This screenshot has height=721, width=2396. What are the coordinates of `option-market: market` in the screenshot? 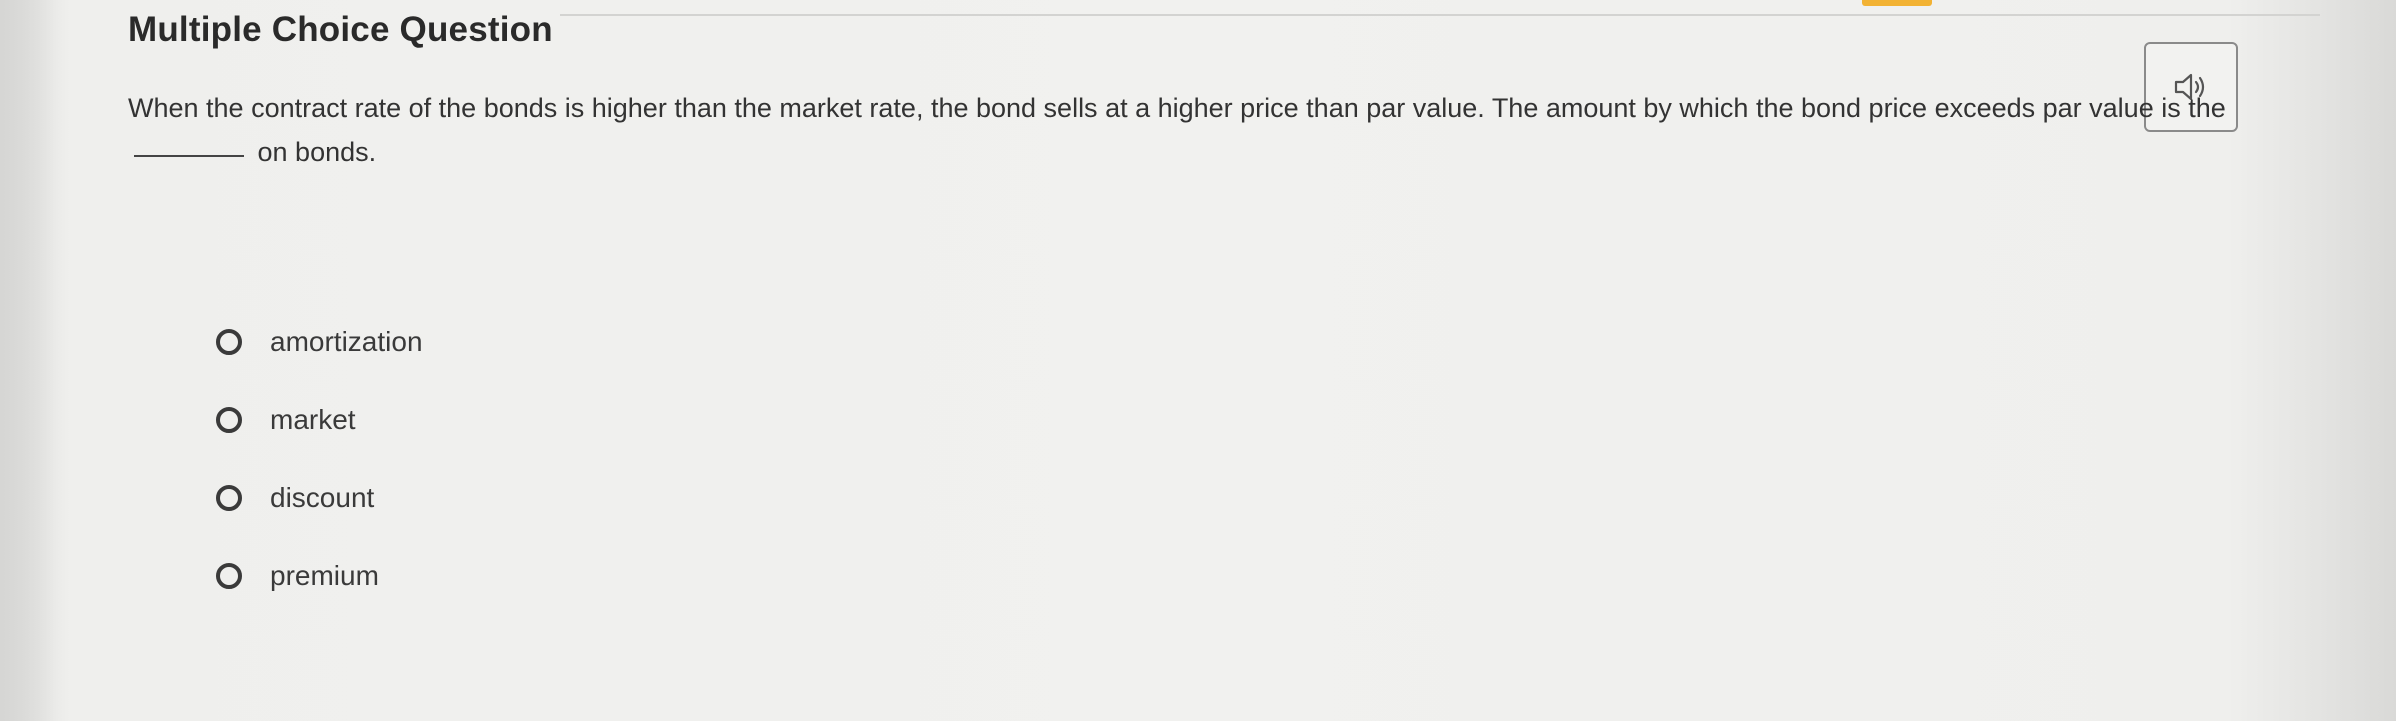 It's located at (319, 420).